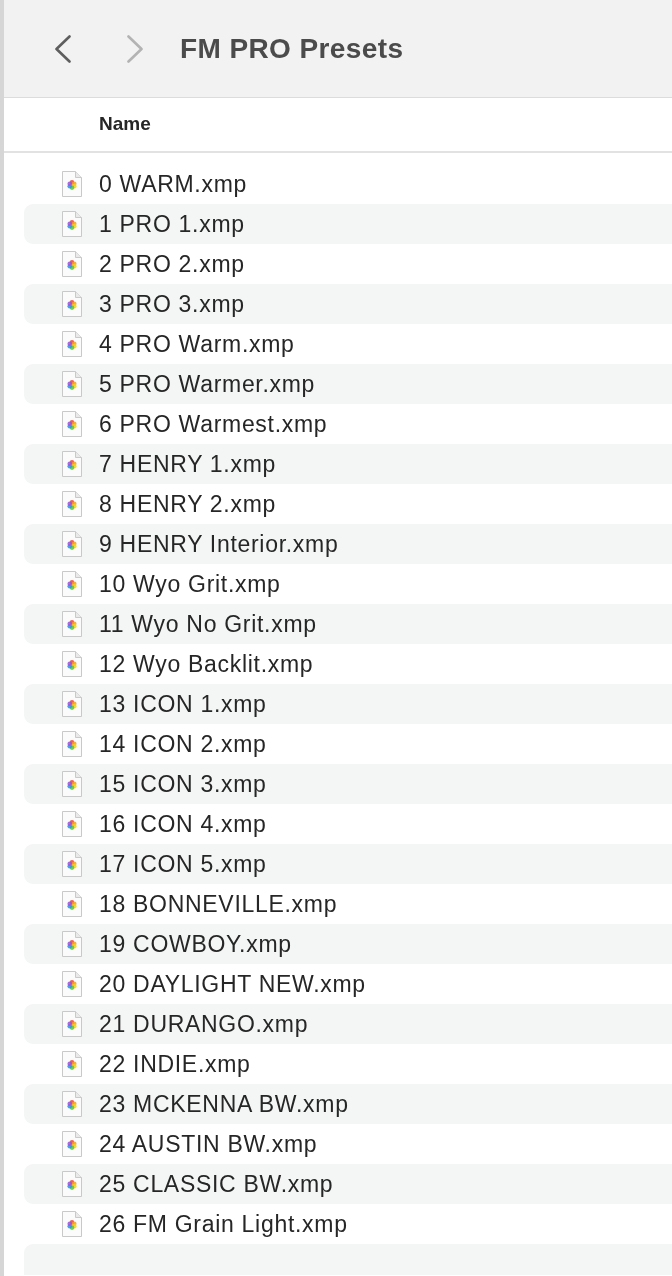 The width and height of the screenshot is (672, 1276). I want to click on file-row: 25 CLASSIC BW.xmp, so click(348, 1184).